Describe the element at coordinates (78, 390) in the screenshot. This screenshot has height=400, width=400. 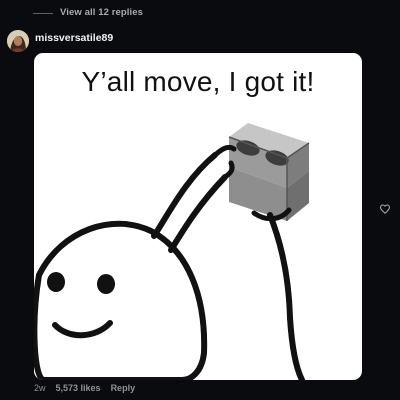
I see `comment-likes-count: 5,573 likes` at that location.